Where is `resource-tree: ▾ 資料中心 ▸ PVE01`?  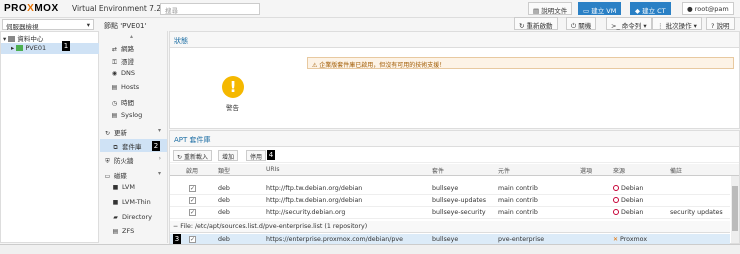
resource-tree: ▾ 資料中心 ▸ PVE01 is located at coordinates (49, 137).